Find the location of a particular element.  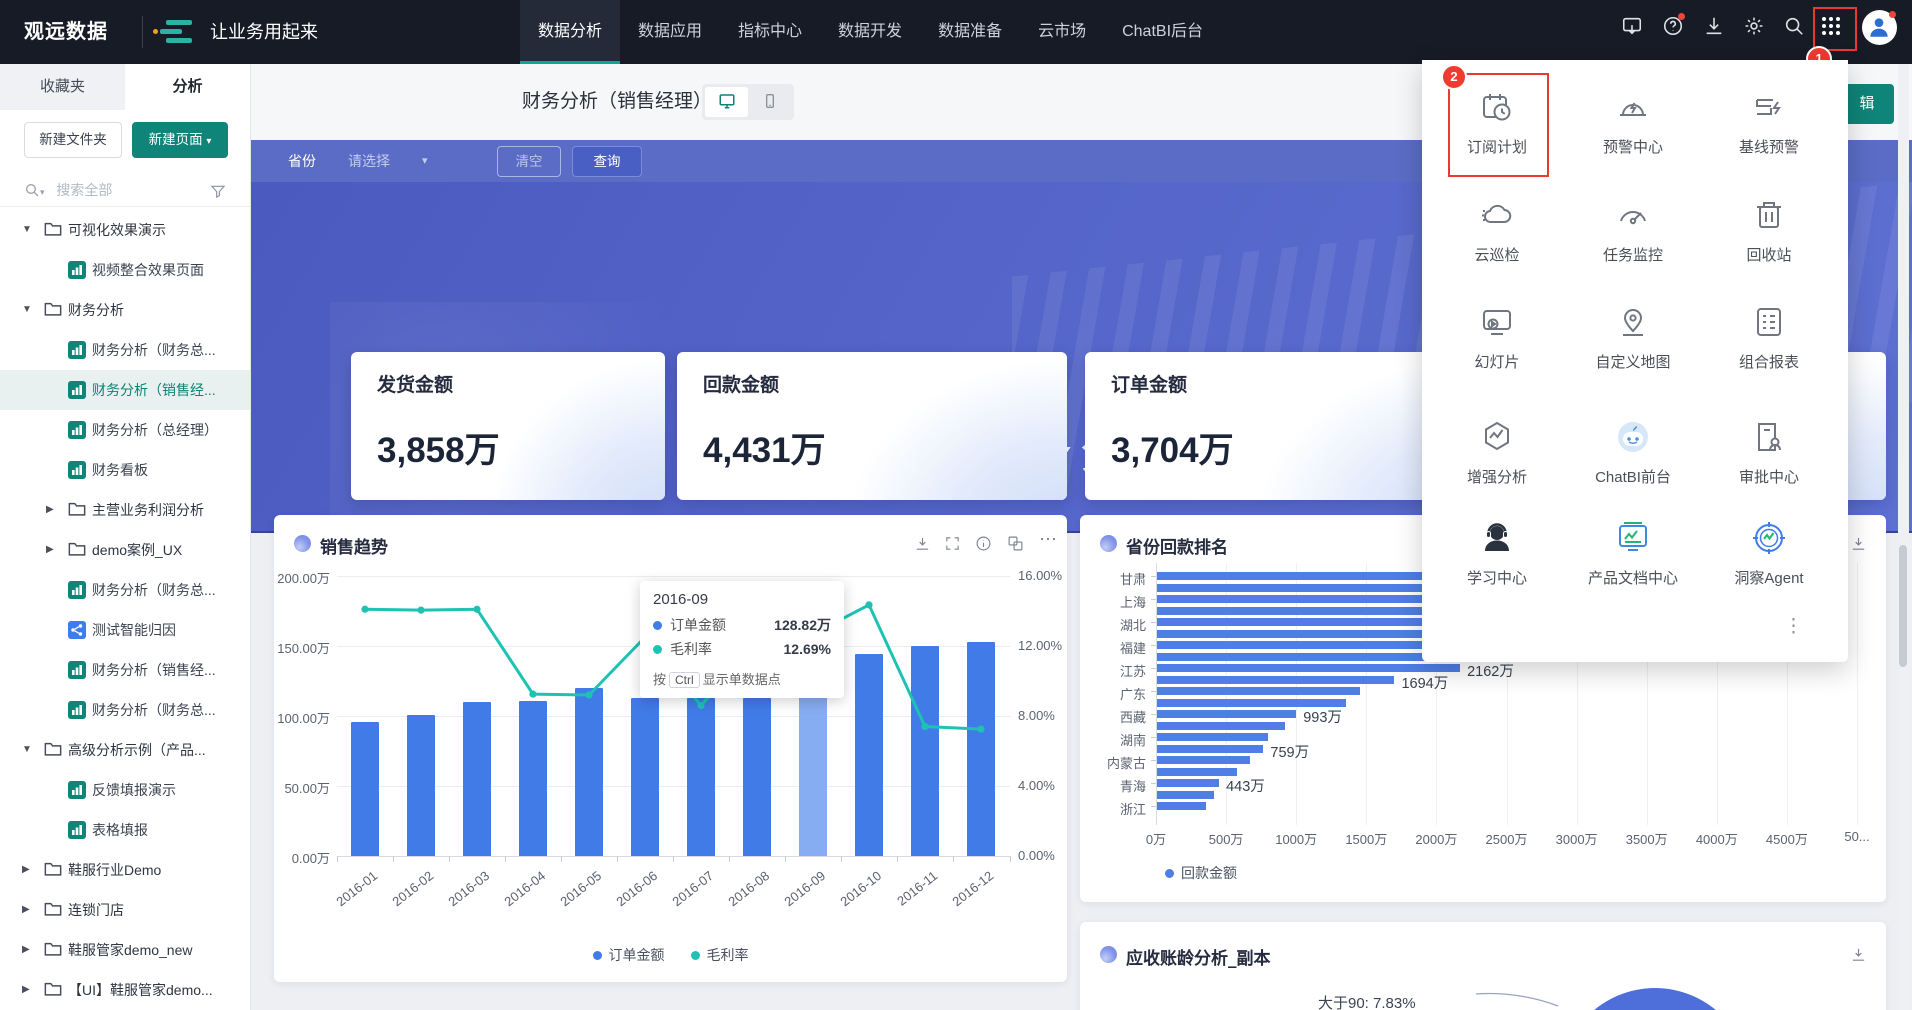

clear-button: 清空 is located at coordinates (529, 161).